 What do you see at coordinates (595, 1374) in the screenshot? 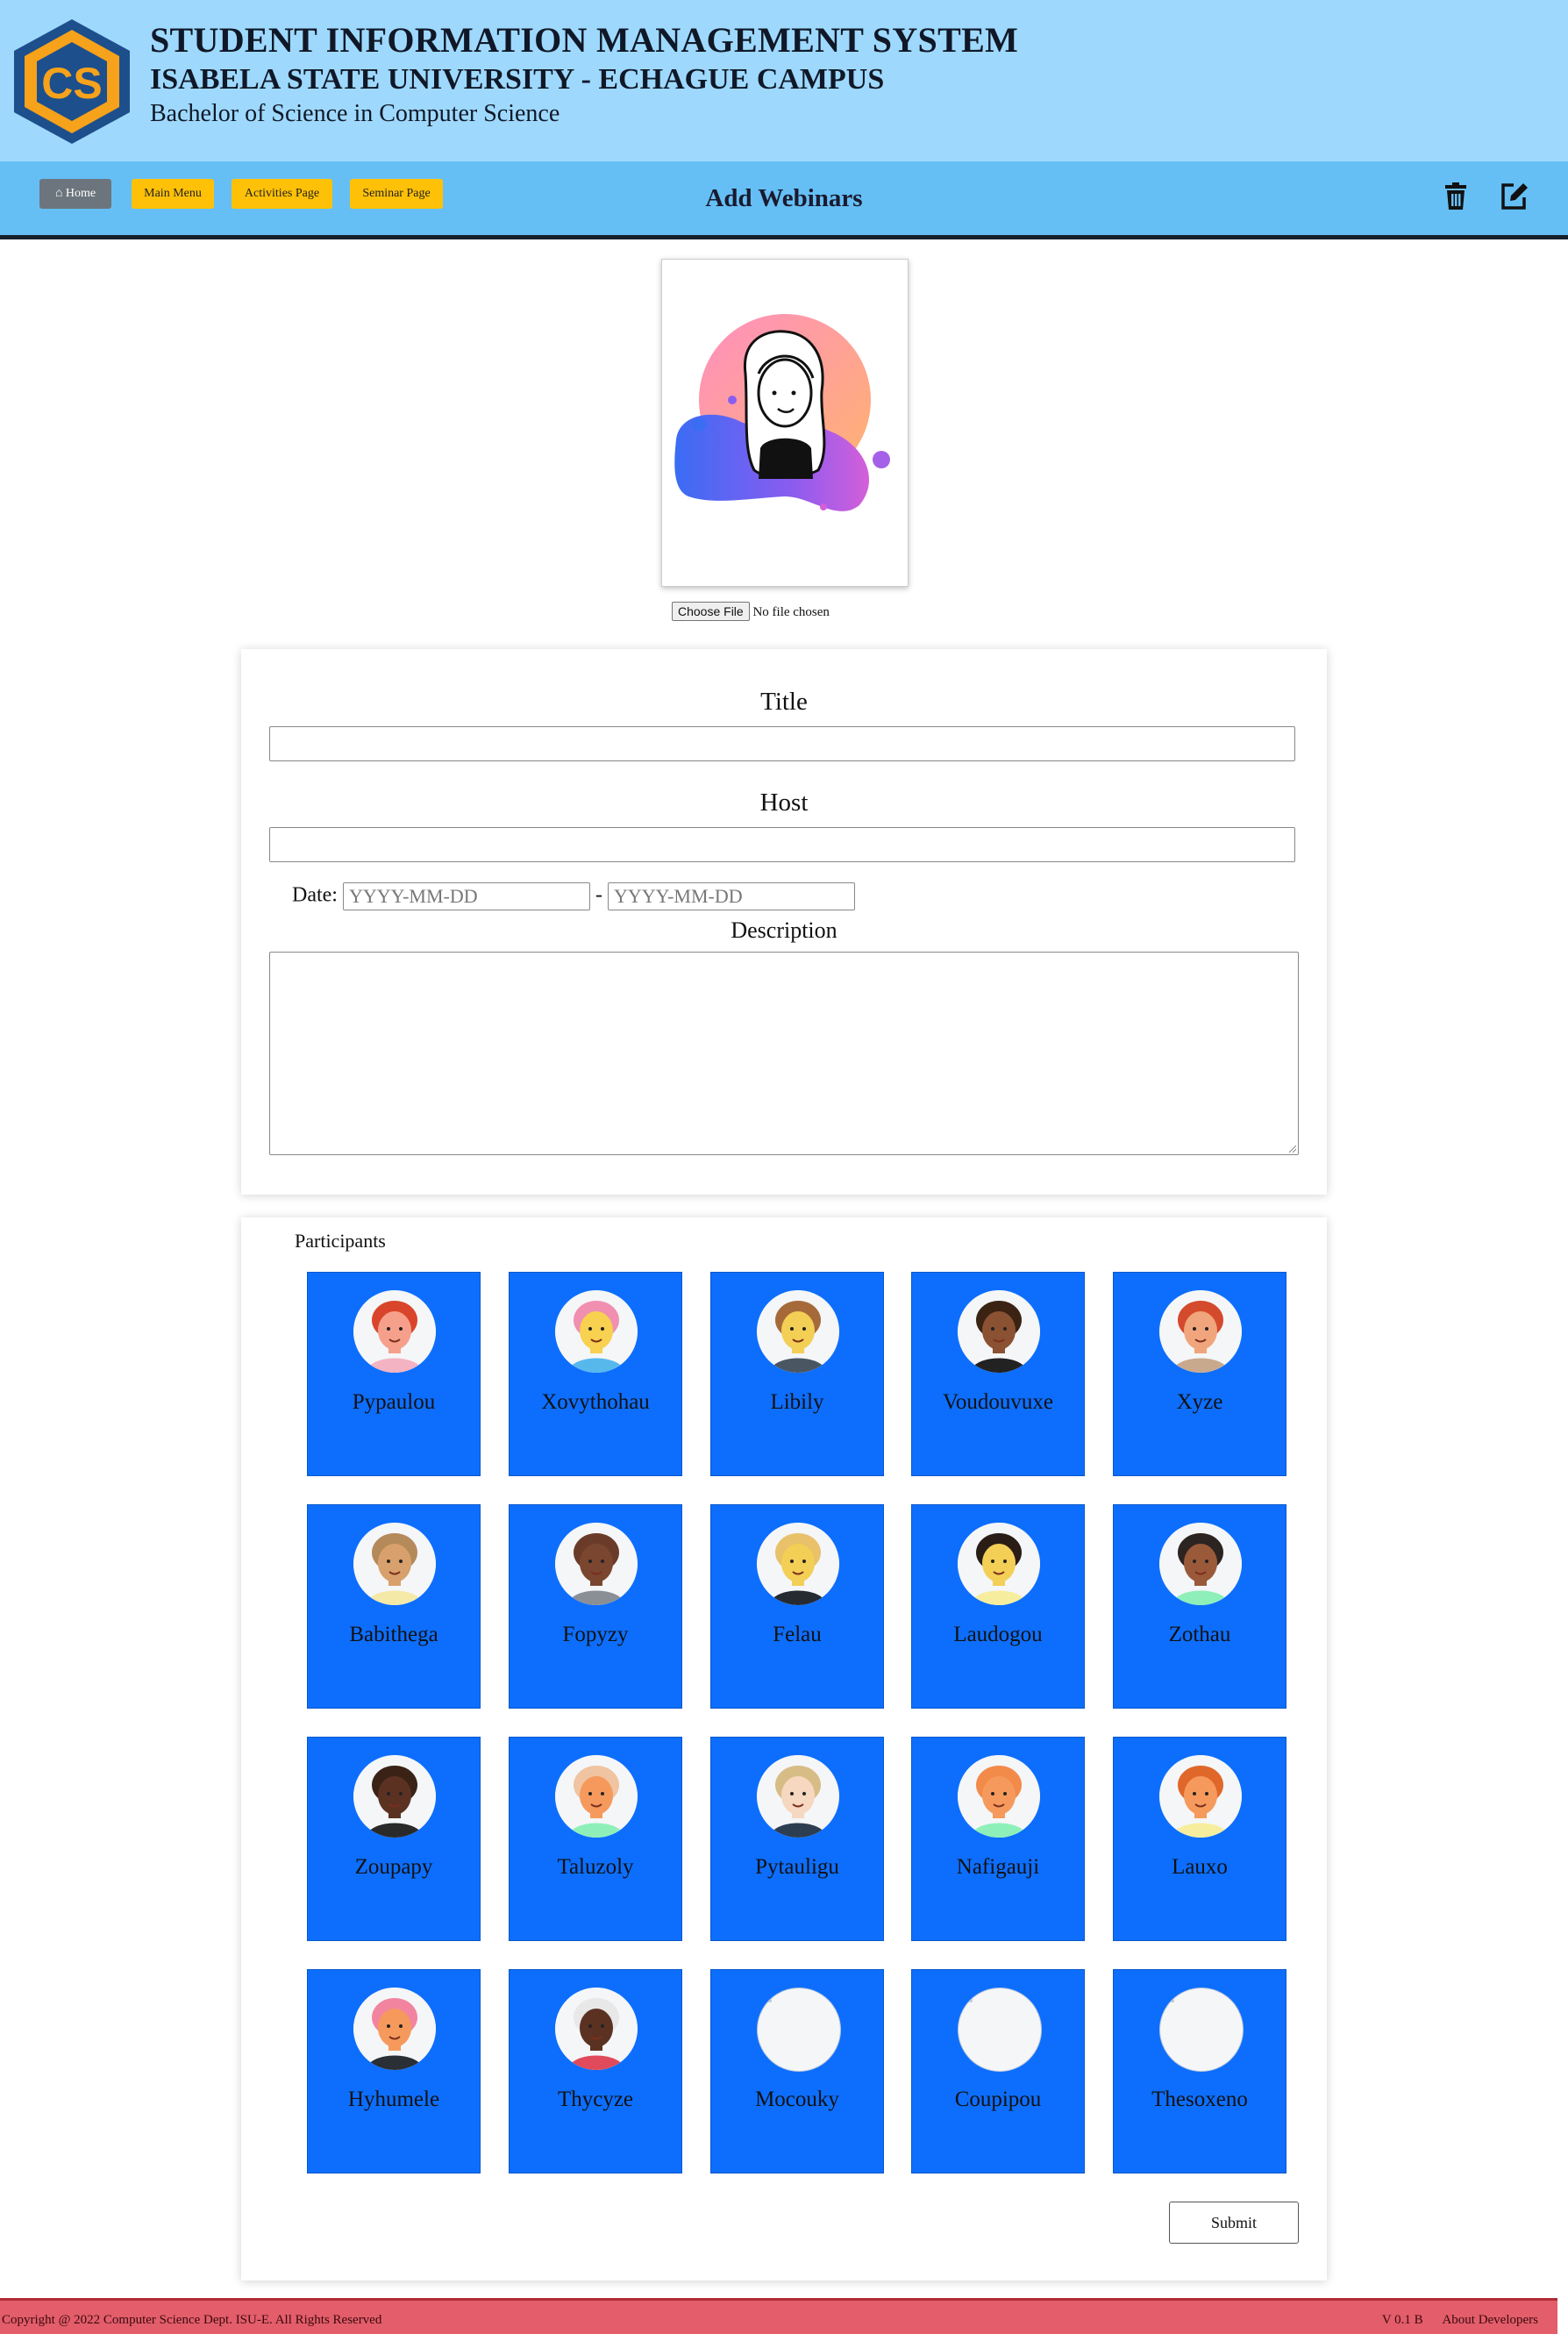
I see `participant-tile: Xovythohau` at bounding box center [595, 1374].